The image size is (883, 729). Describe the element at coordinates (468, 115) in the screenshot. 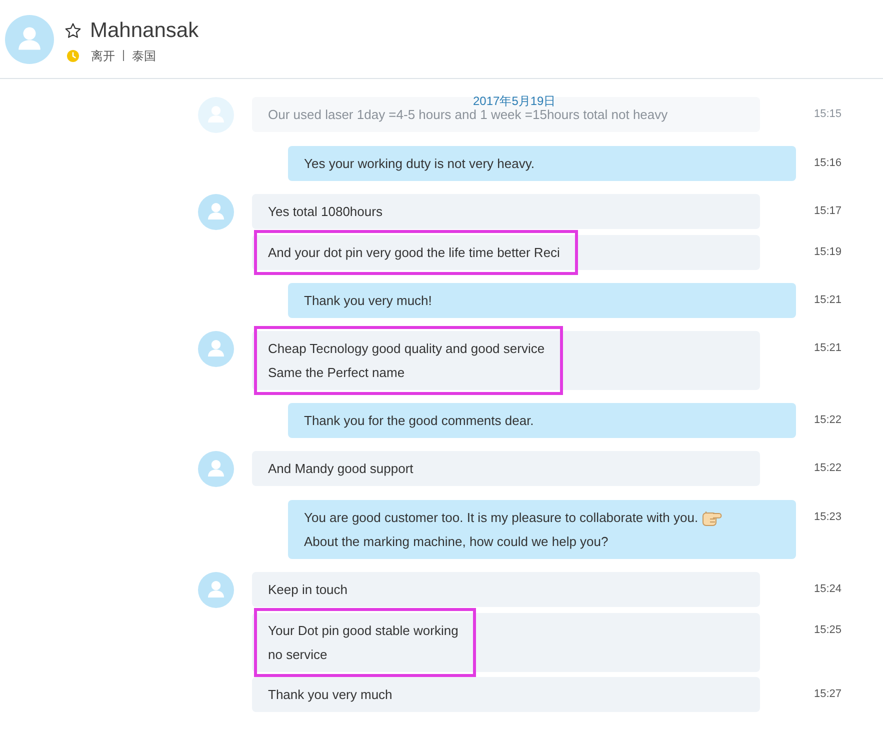

I see `message-text: Our used laser 1day =4-5 hours and 1 week =15hours total not heavy` at that location.